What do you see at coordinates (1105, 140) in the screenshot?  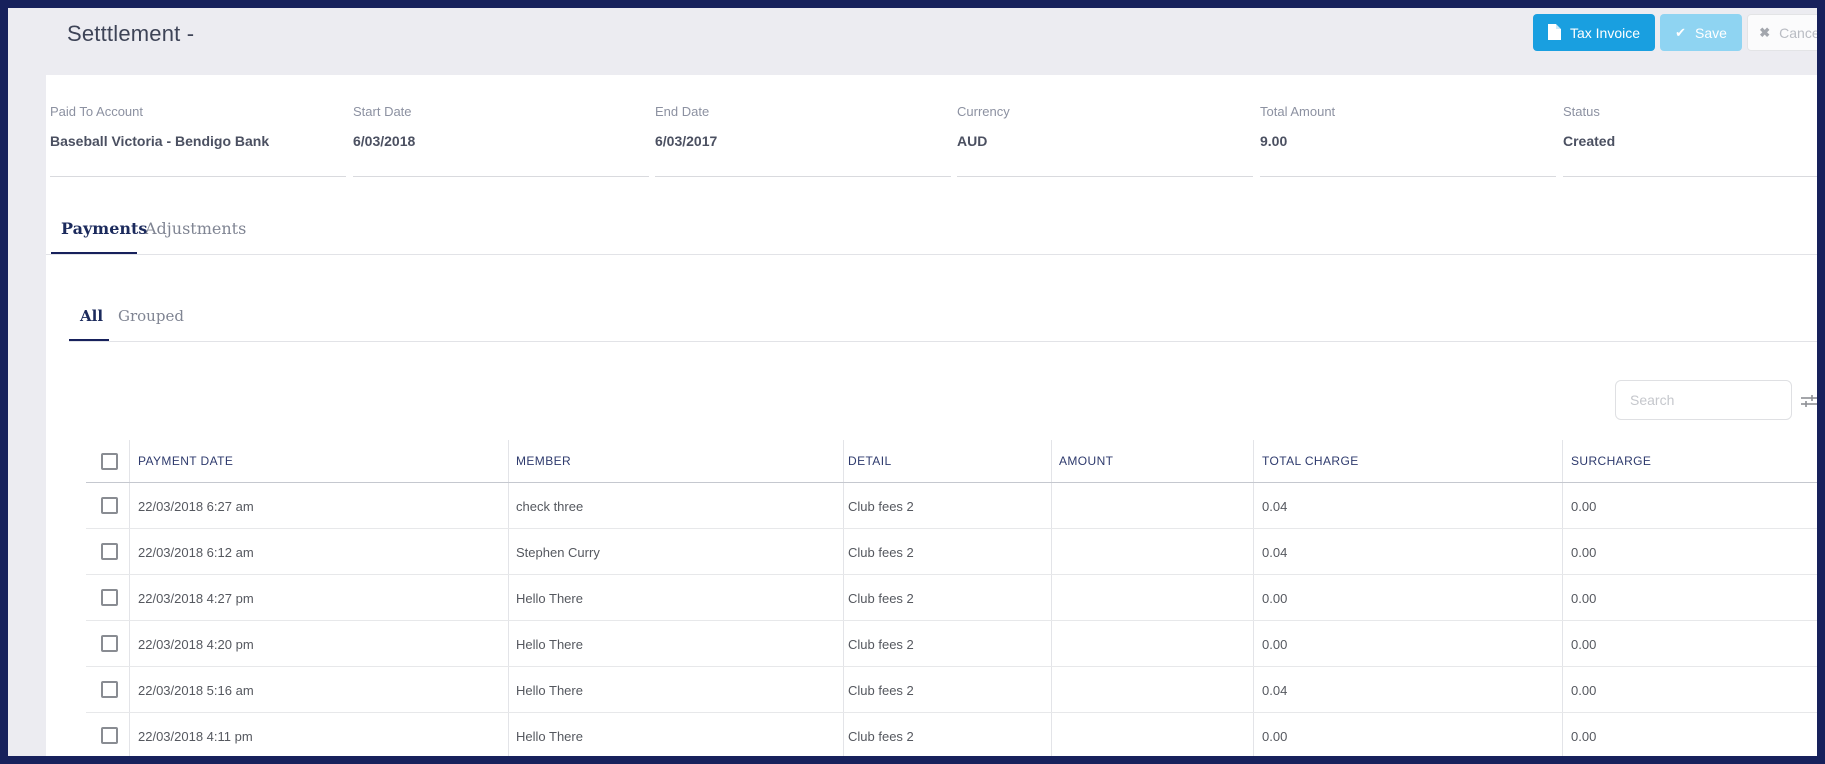 I see `field-currency: Currency AUD` at bounding box center [1105, 140].